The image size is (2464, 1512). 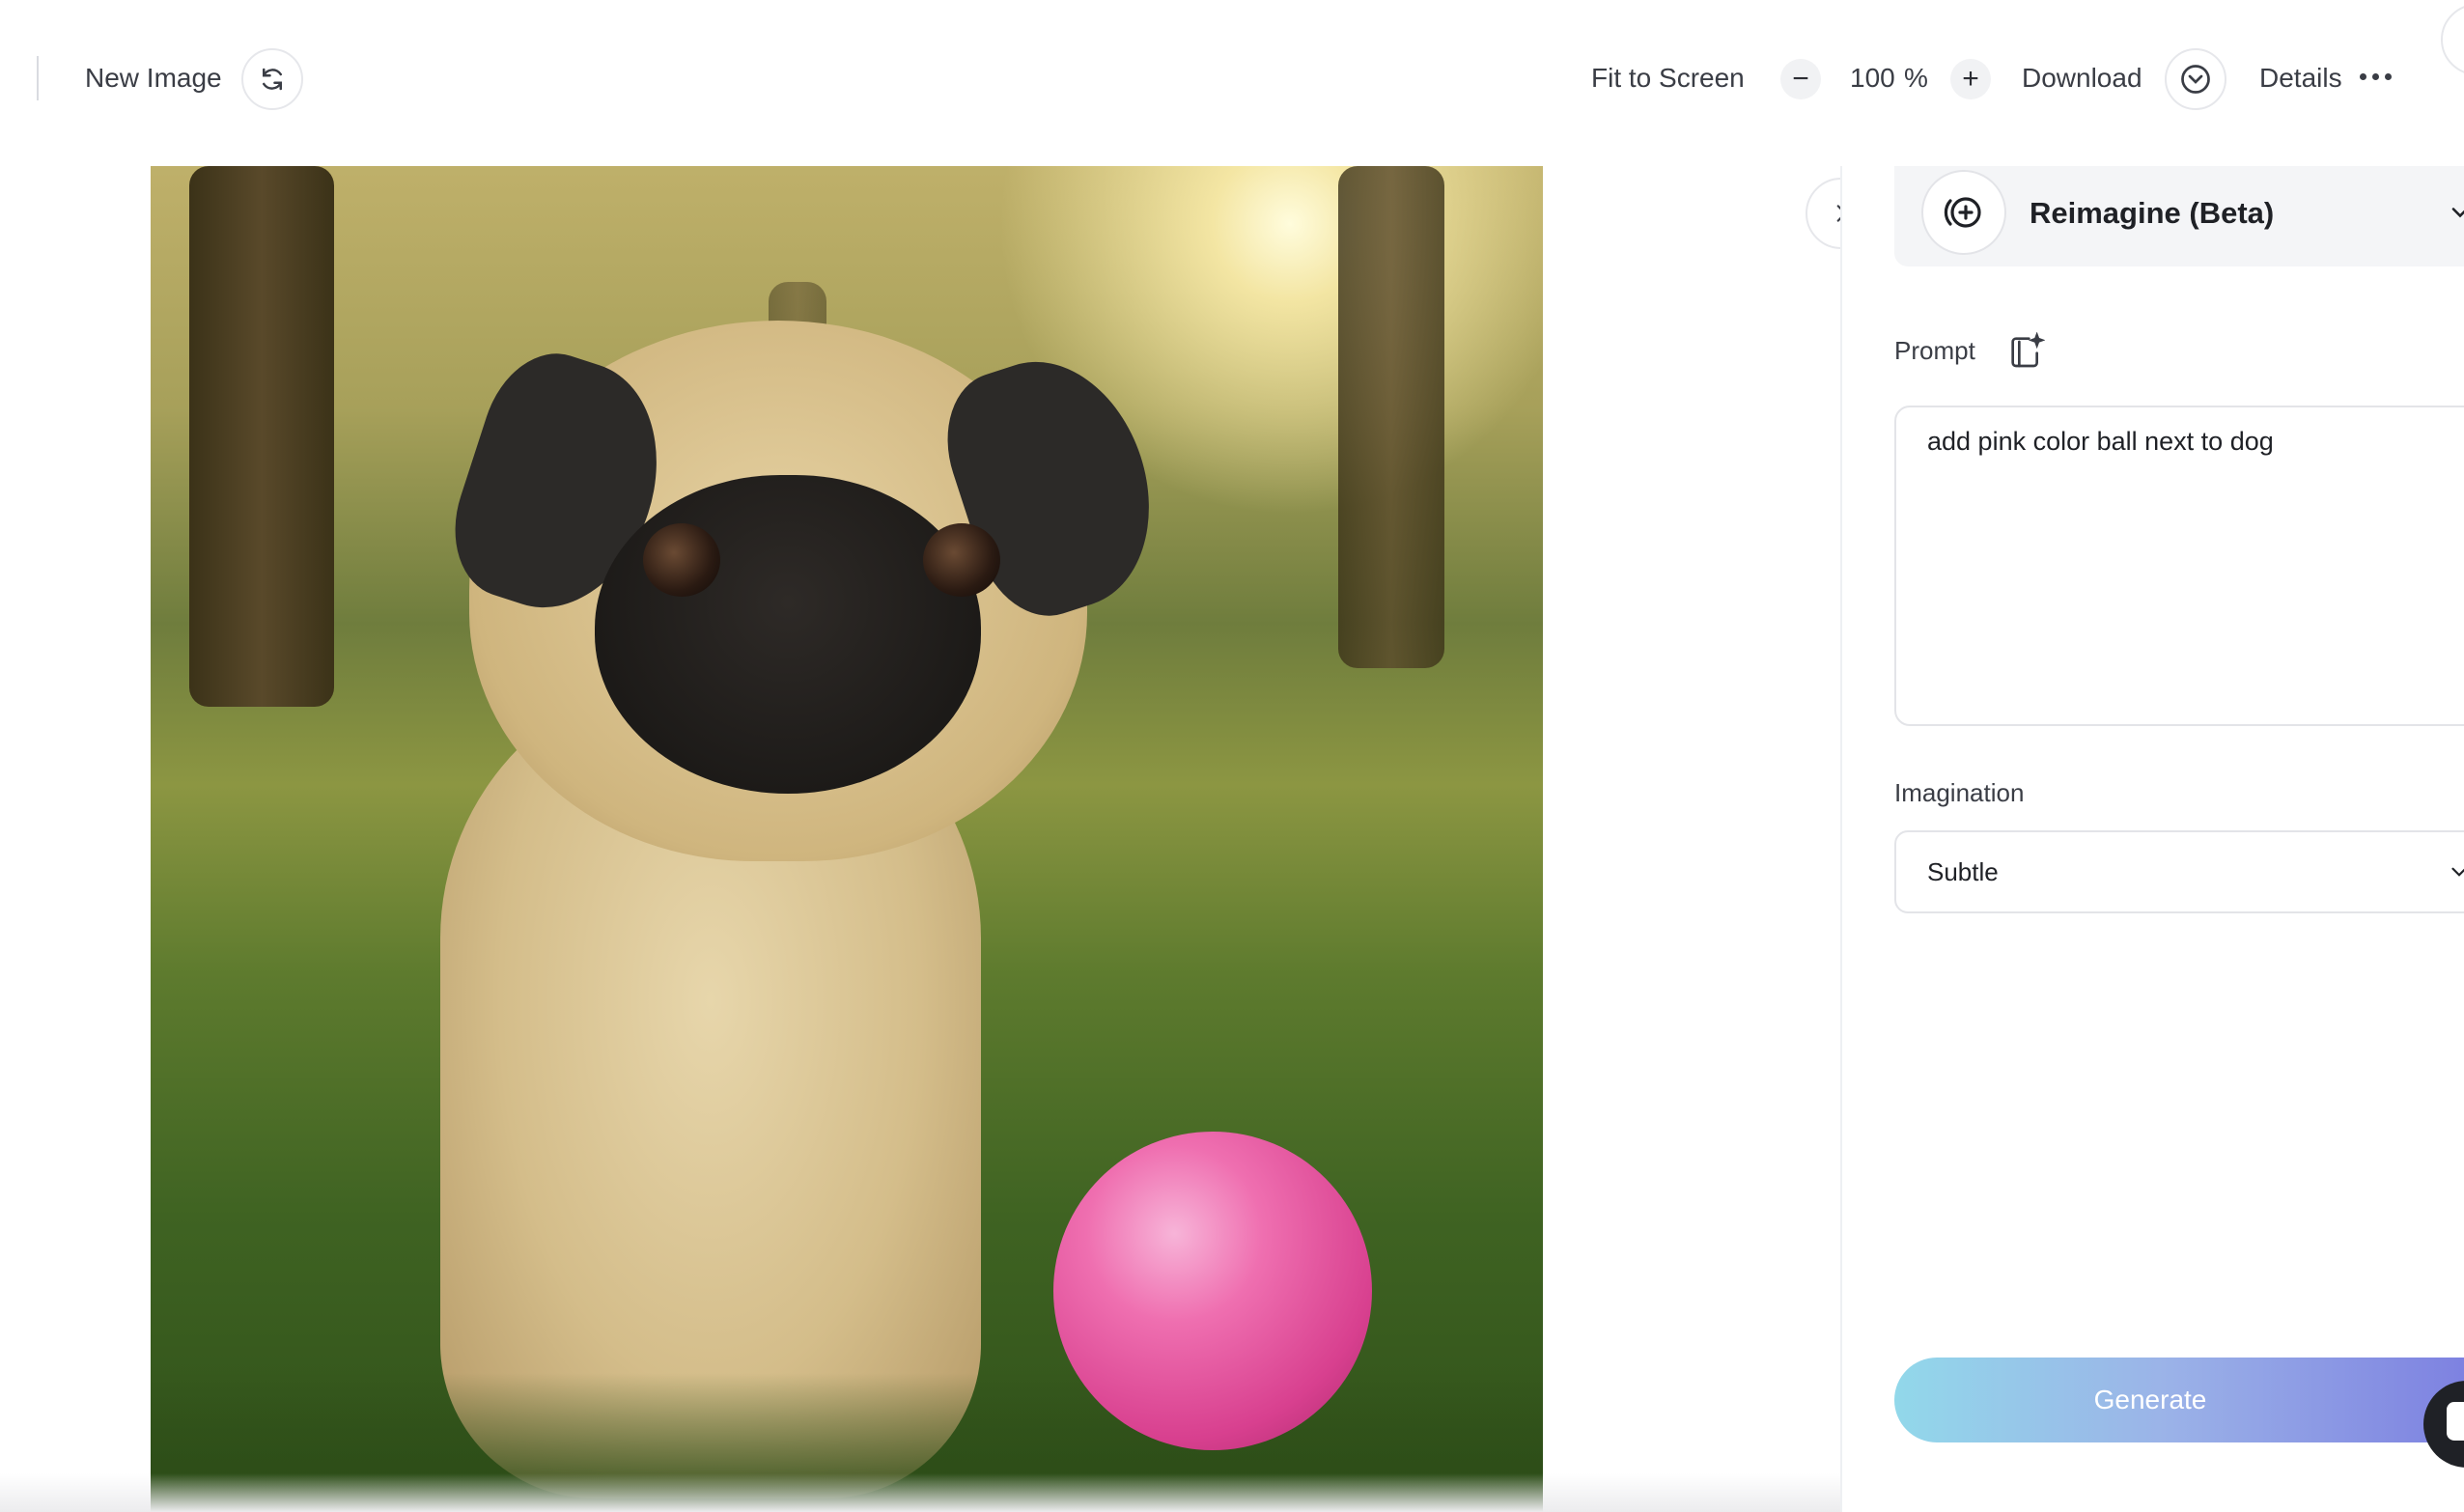 What do you see at coordinates (1963, 872) in the screenshot?
I see `imagination-value: Subtle` at bounding box center [1963, 872].